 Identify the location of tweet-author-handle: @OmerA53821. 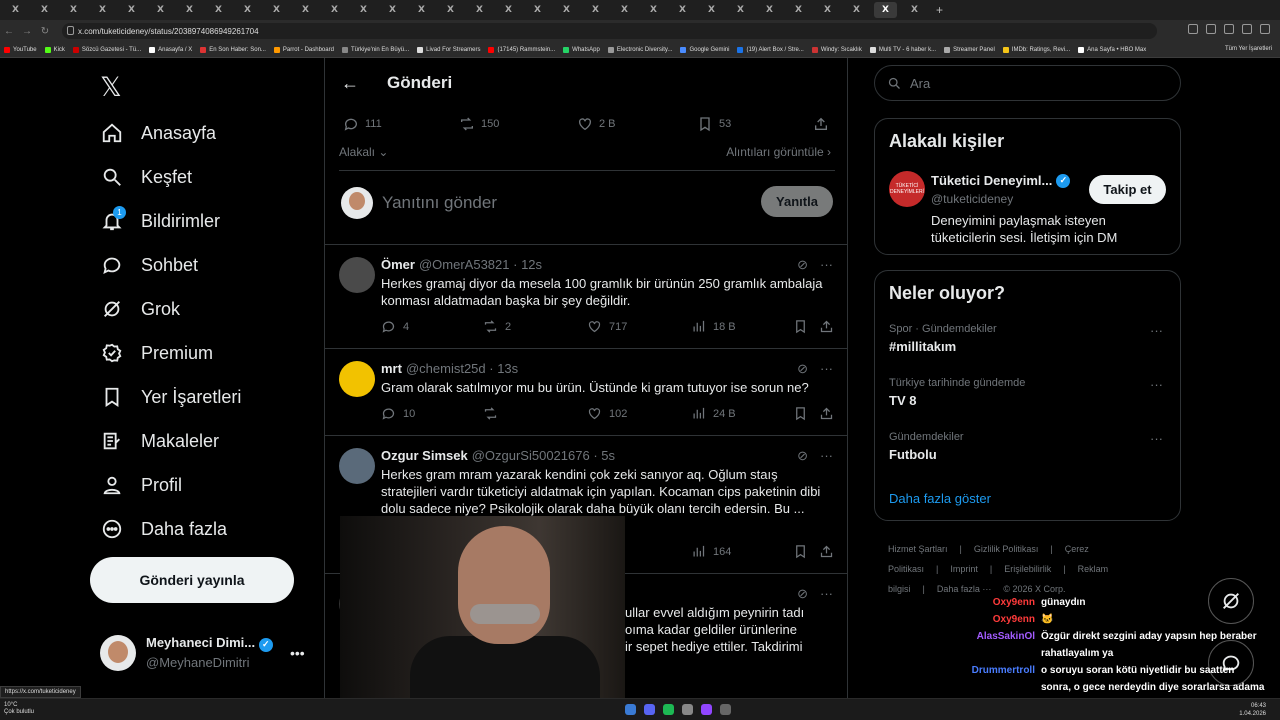
(464, 264).